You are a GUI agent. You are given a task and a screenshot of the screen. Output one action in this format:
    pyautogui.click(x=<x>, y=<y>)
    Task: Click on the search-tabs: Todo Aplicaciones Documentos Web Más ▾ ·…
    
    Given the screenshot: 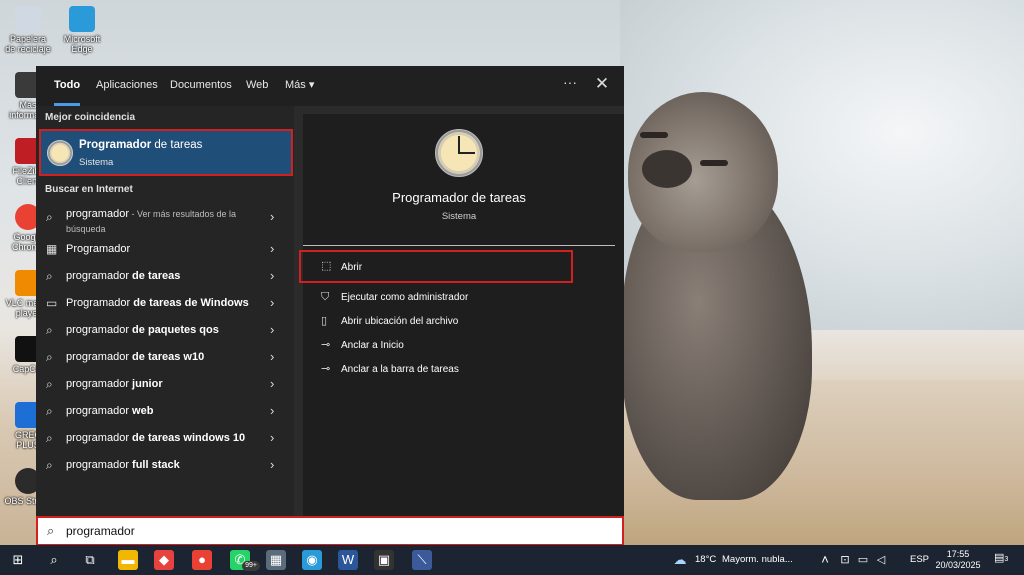 What is the action you would take?
    pyautogui.click(x=330, y=86)
    